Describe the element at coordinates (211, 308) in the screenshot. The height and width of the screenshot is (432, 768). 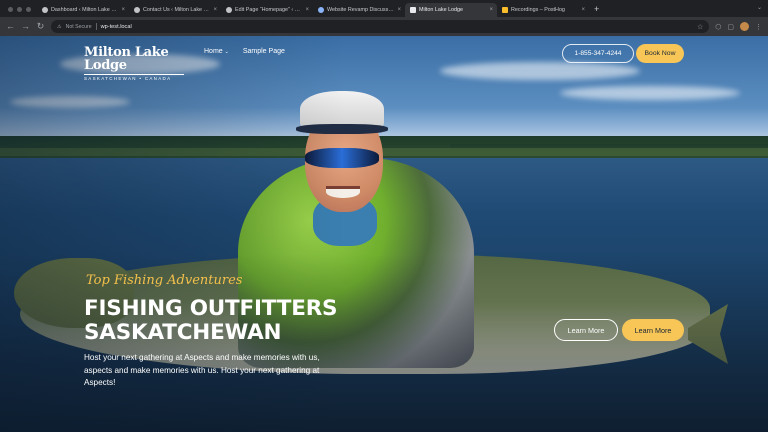
I see `hero-title-line-1: FISHING OUTFITTERS` at that location.